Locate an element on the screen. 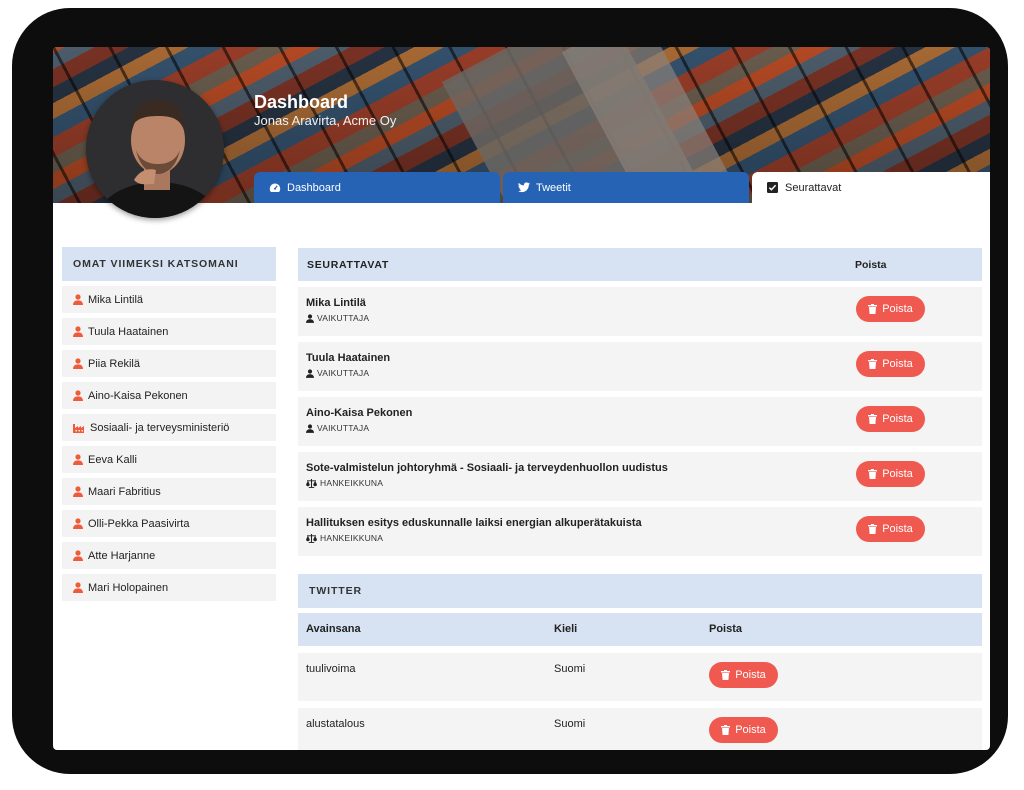  sidebar-item-label: Atte Harjanne is located at coordinates (122, 555).